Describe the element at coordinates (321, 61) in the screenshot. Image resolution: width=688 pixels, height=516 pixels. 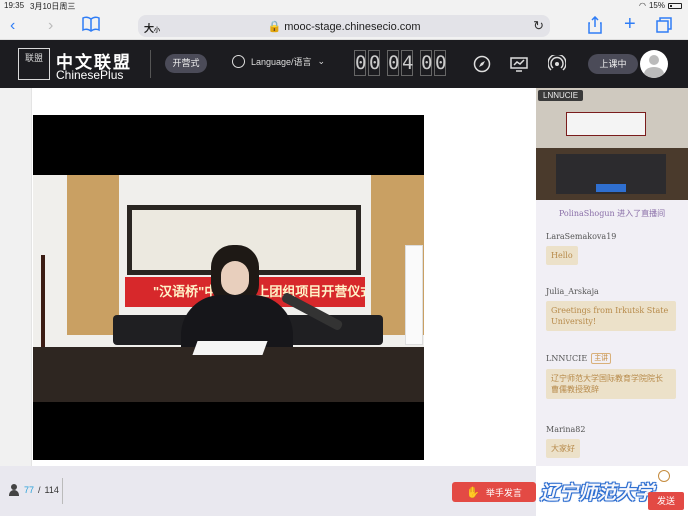
I see `chevron-down-icon: ⌄` at that location.